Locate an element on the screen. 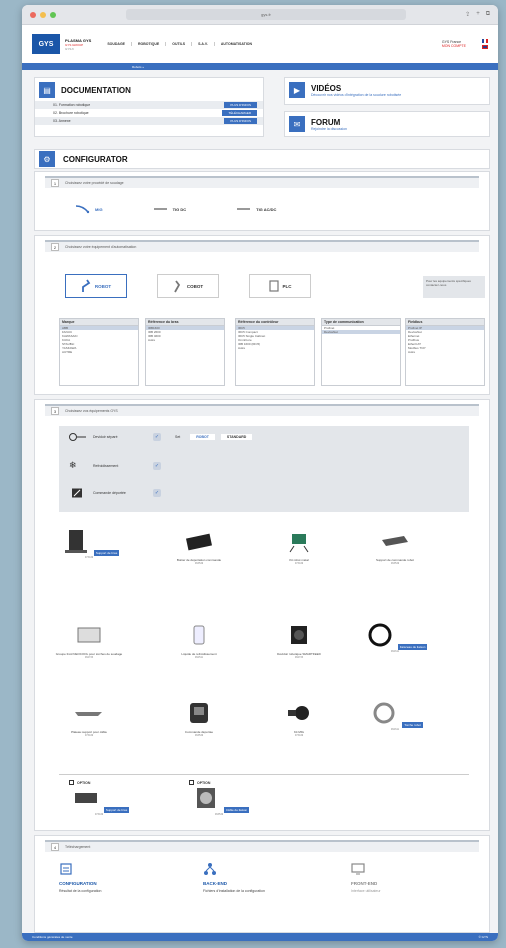 This screenshot has width=506, height=948. tray-icon is located at coordinates (88, 714).